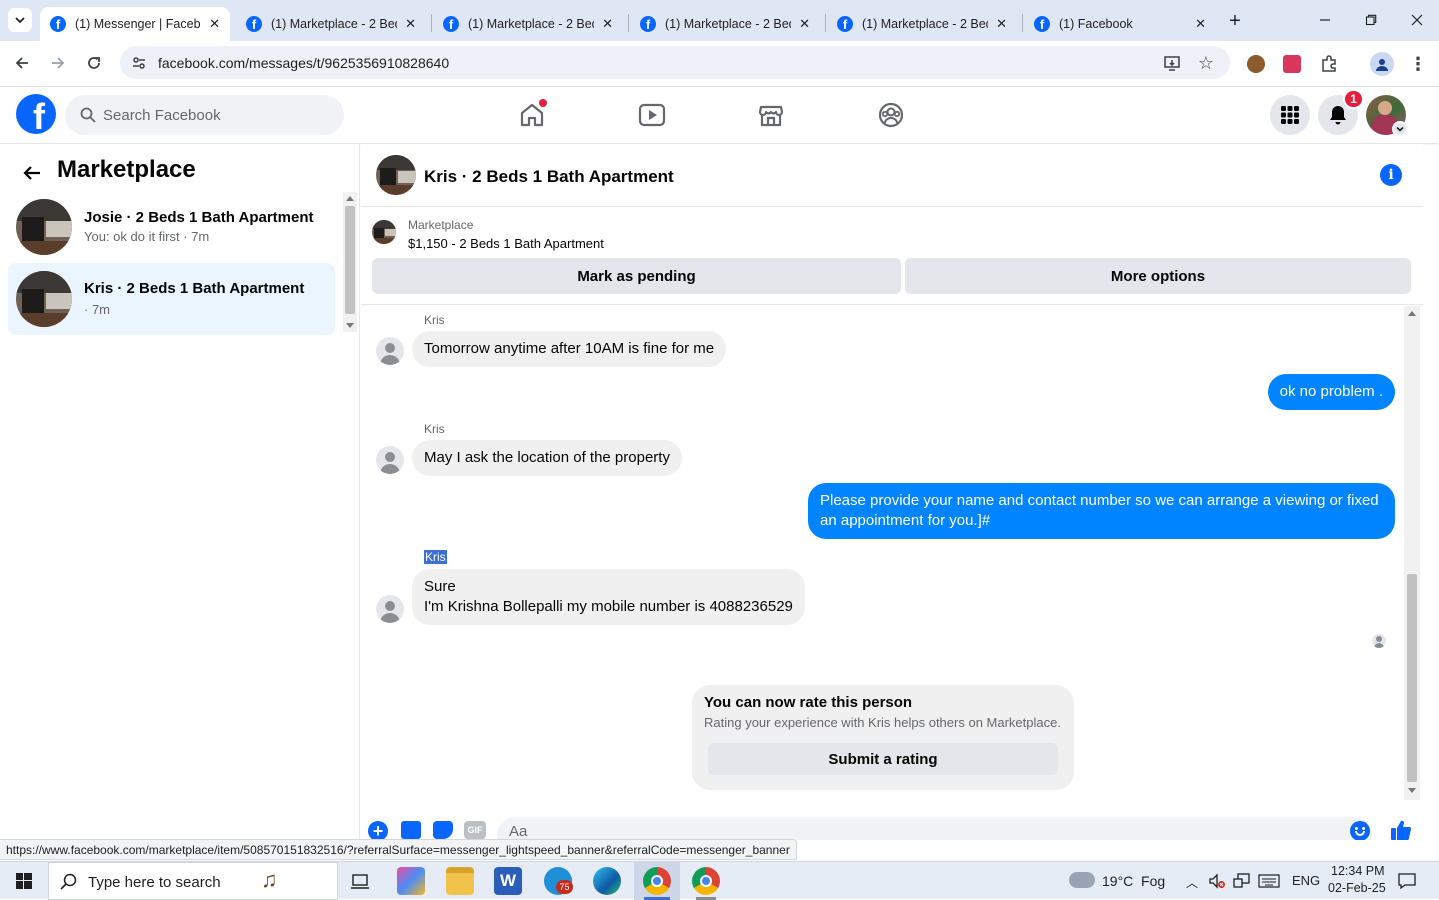 The height and width of the screenshot is (900, 1439). I want to click on listing-banner-thumbnail, so click(384, 232).